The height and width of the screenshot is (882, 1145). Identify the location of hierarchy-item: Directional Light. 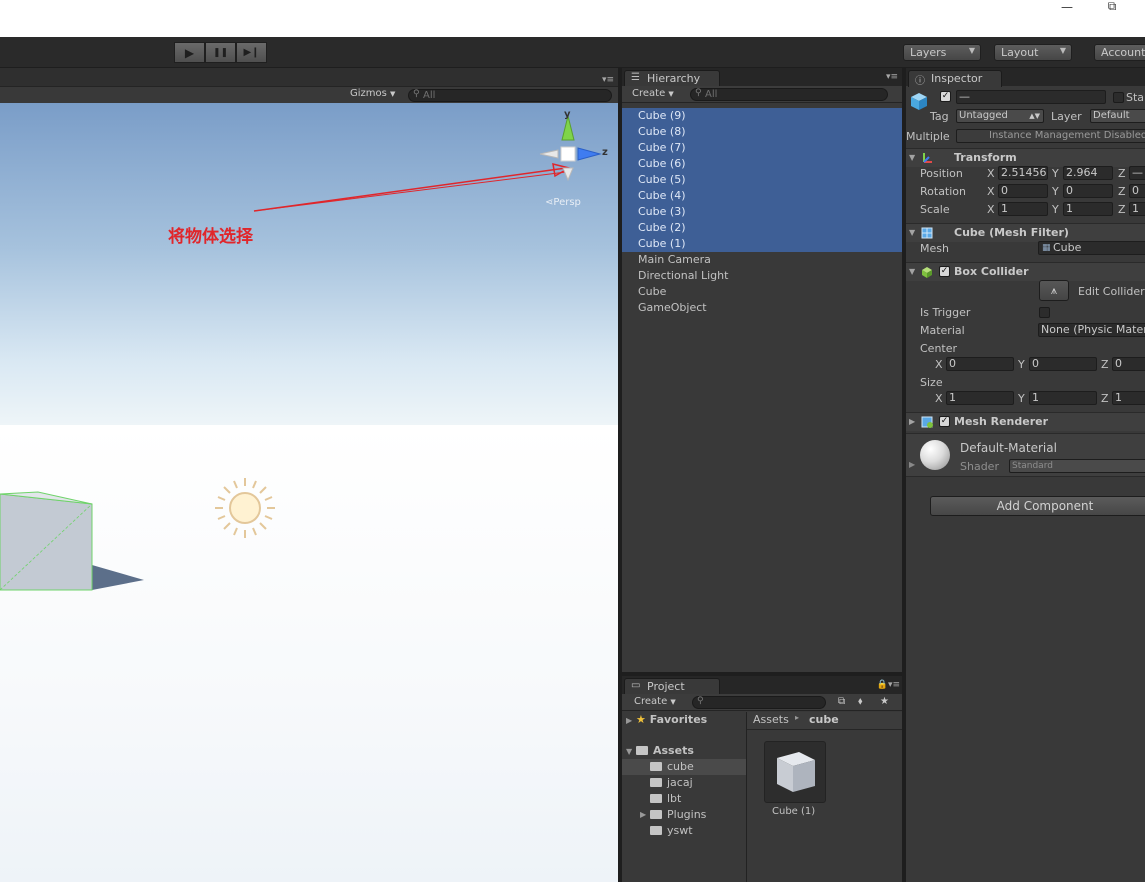
(762, 276).